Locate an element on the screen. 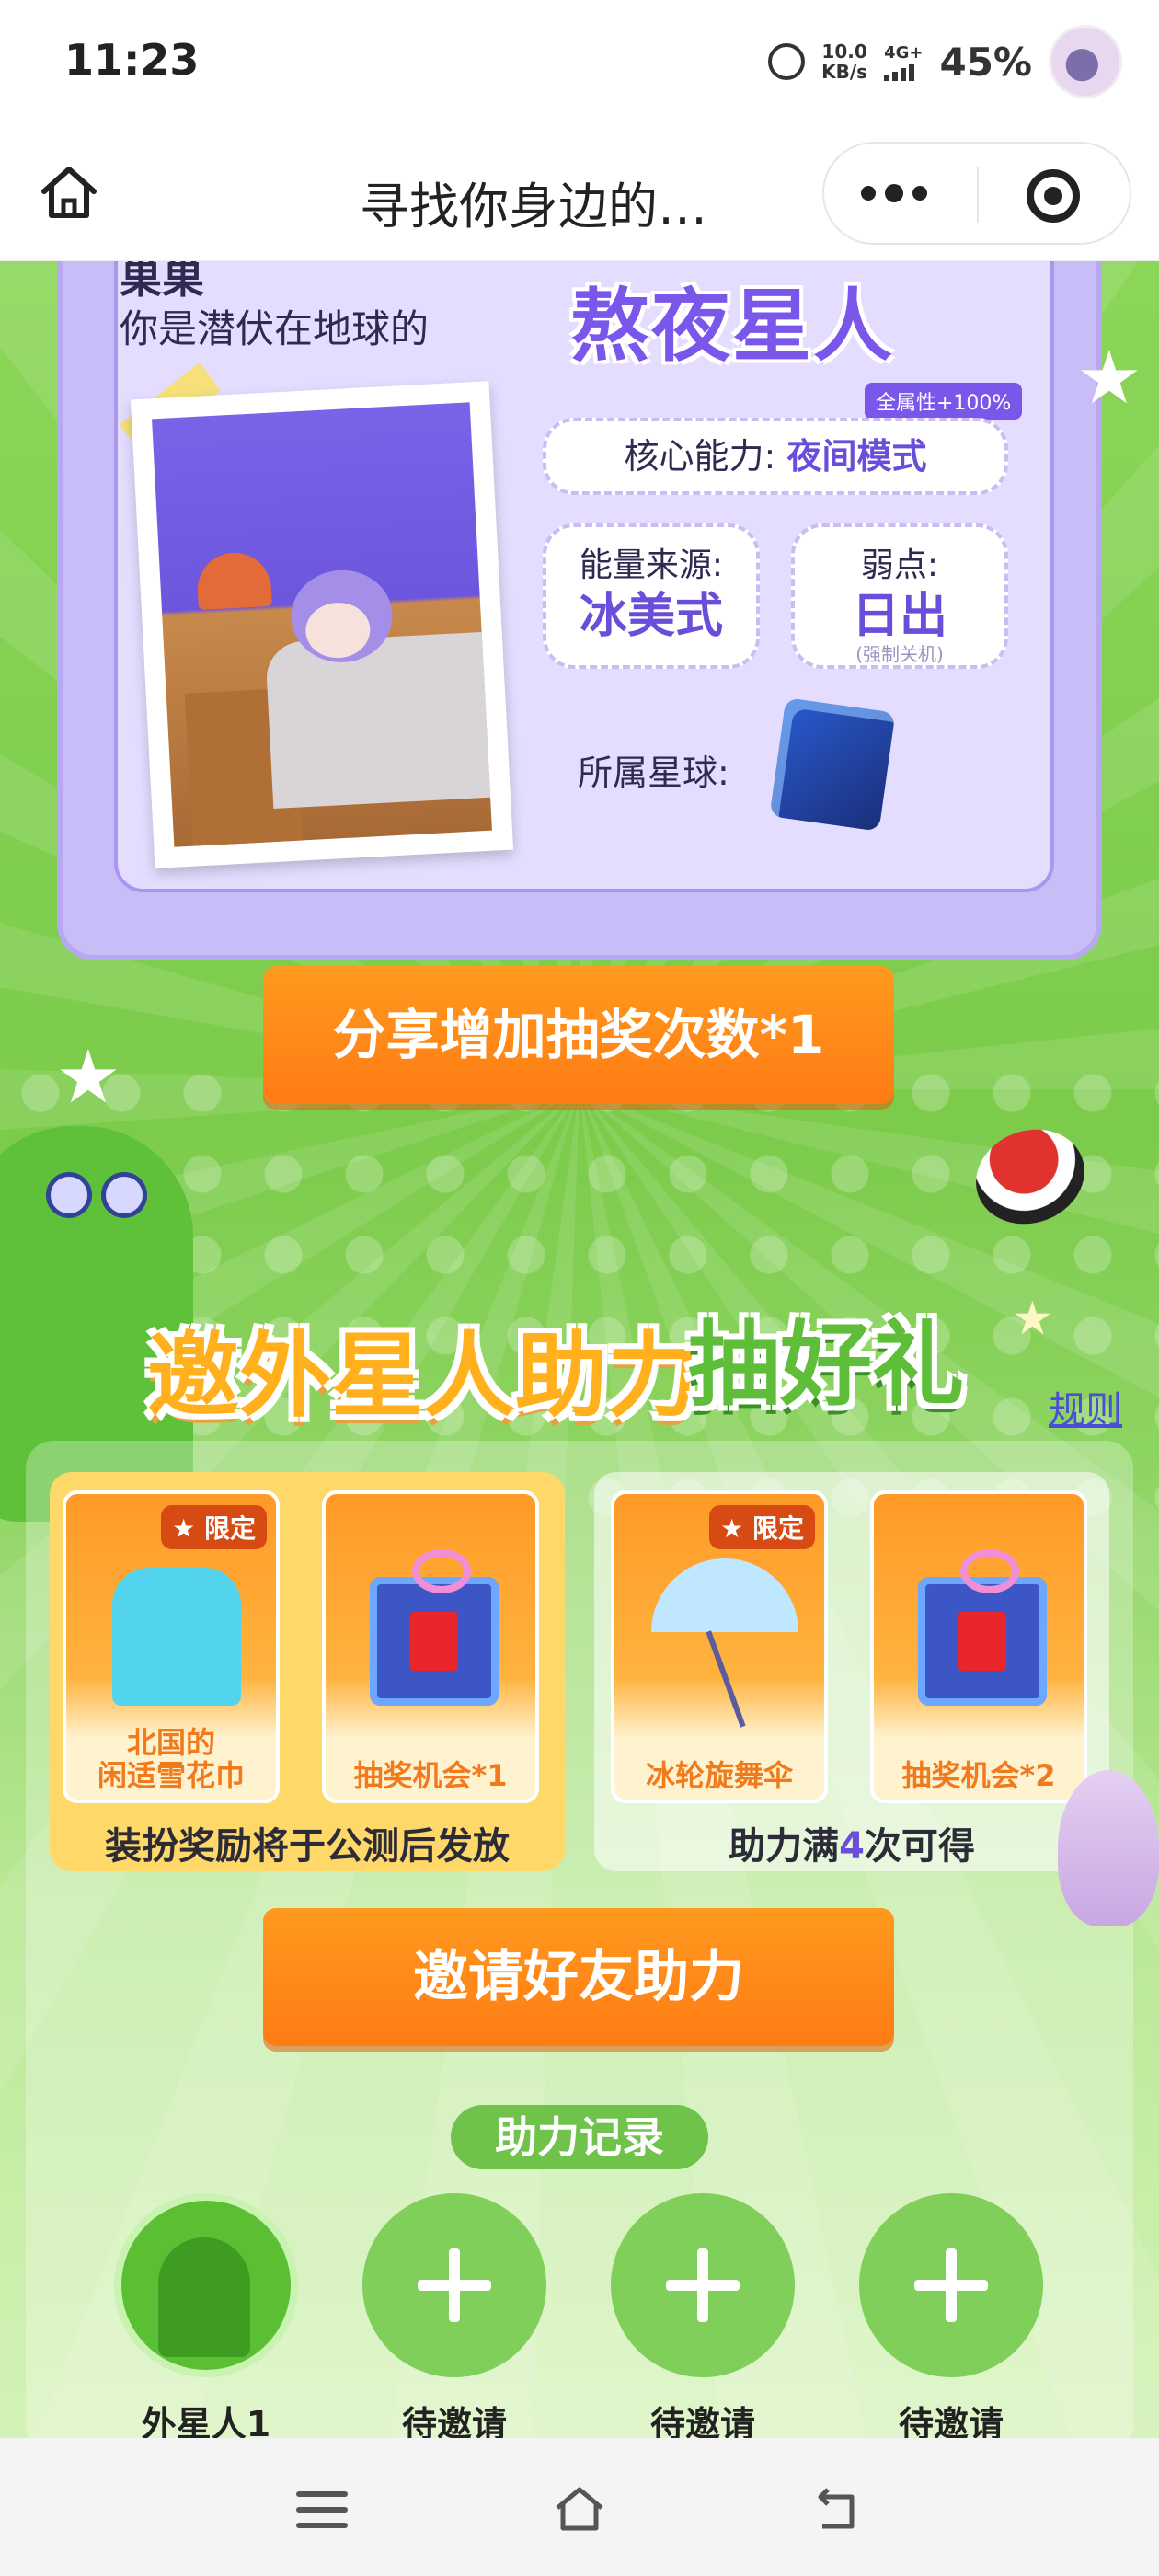  network-type: 4G+ is located at coordinates (904, 52).